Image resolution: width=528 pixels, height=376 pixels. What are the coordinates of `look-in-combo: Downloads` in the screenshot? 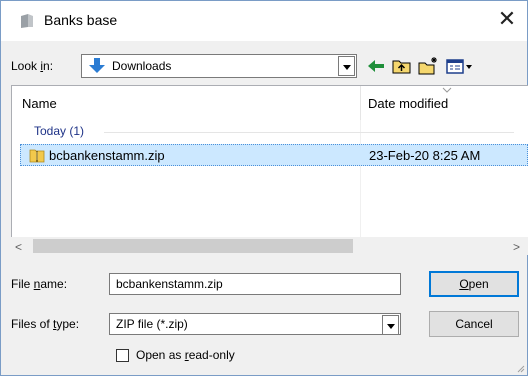 It's located at (219, 66).